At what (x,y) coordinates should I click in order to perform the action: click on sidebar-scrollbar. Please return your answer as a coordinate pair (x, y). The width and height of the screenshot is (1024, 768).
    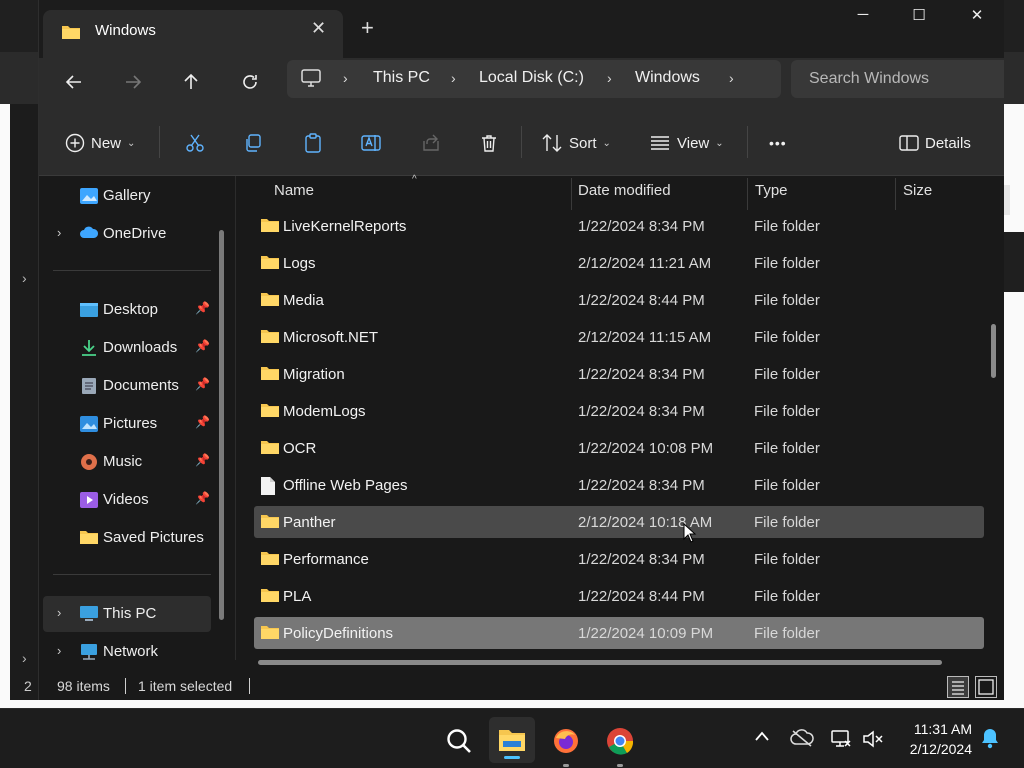
    Looking at the image, I should click on (221, 425).